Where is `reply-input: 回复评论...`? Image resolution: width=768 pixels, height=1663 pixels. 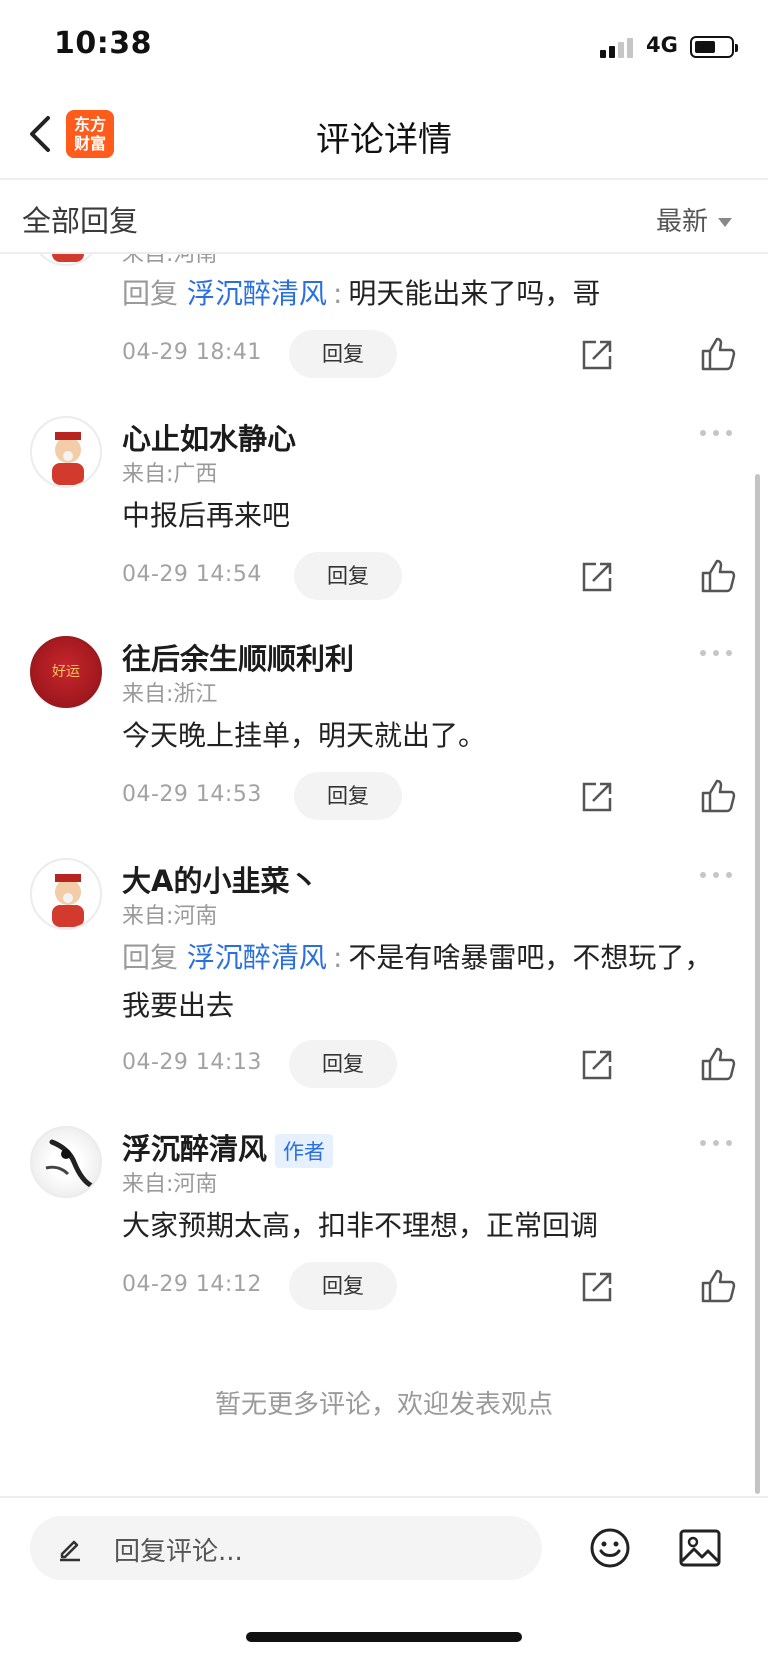 reply-input: 回复评论... is located at coordinates (286, 1548).